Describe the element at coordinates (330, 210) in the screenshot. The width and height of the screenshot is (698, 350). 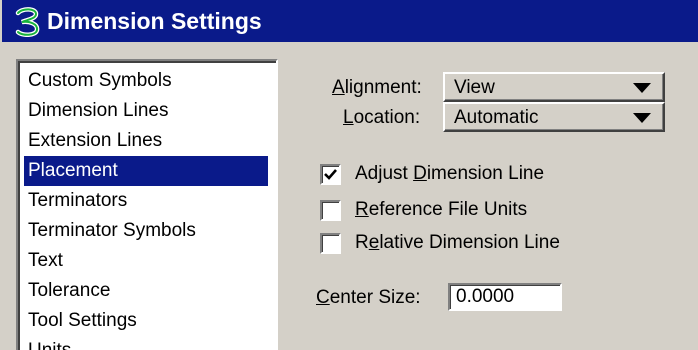
I see `reference-file-units-checkbox` at that location.